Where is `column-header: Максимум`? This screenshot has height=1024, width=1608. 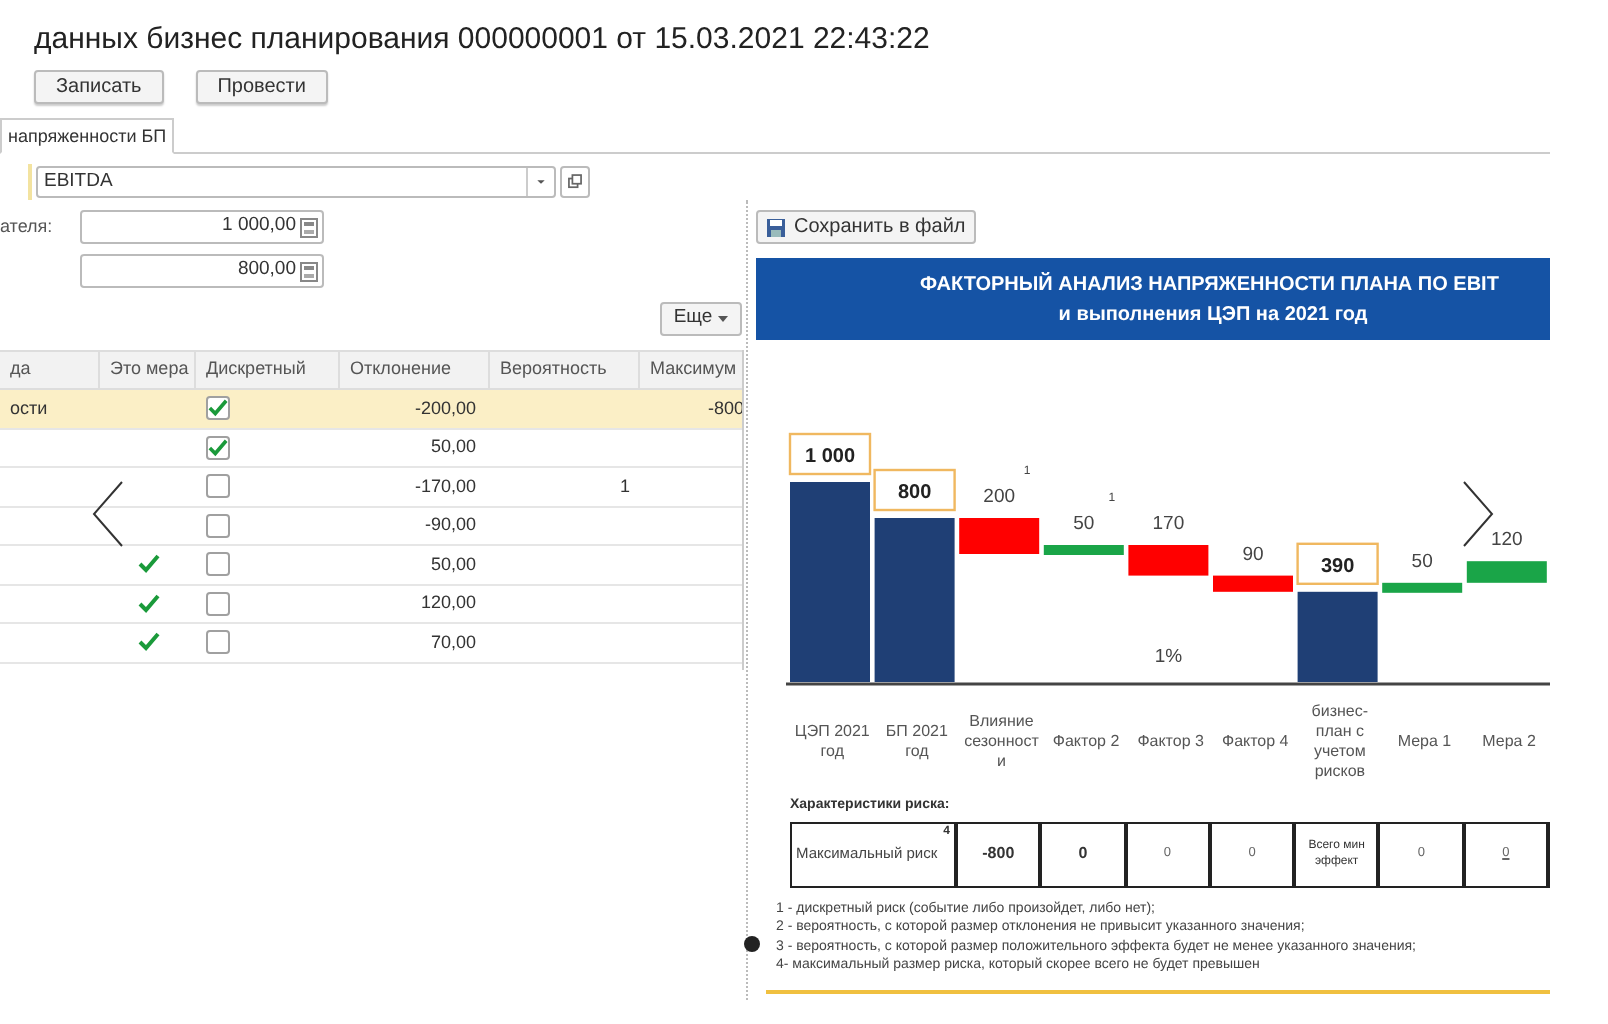 column-header: Максимум is located at coordinates (693, 370).